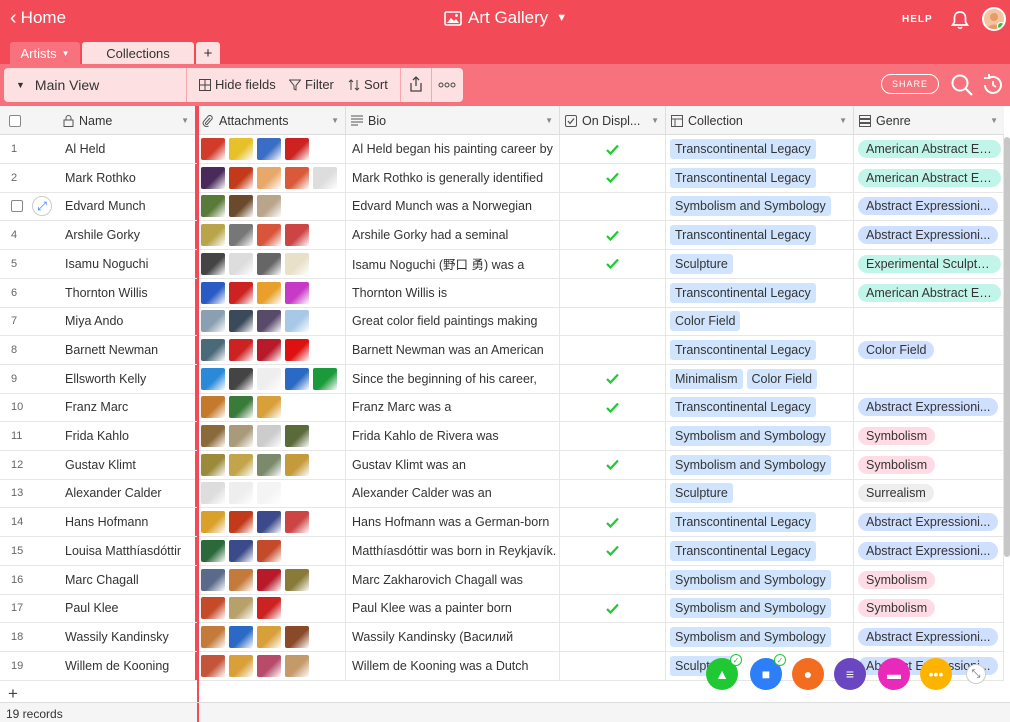  What do you see at coordinates (453, 206) in the screenshot?
I see `bio-cell: Edvard Munch was a Norwegian` at bounding box center [453, 206].